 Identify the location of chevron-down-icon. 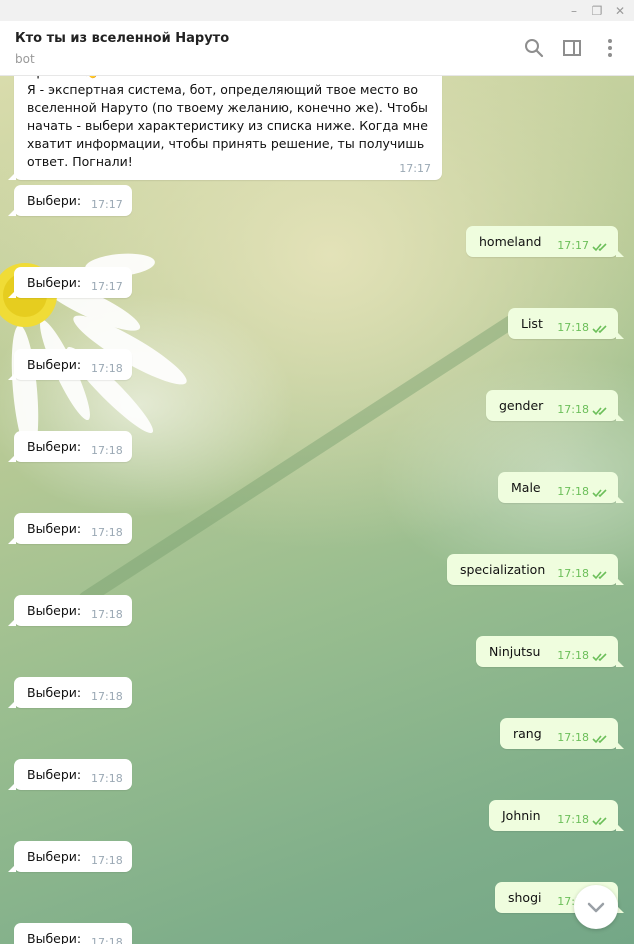
(596, 907).